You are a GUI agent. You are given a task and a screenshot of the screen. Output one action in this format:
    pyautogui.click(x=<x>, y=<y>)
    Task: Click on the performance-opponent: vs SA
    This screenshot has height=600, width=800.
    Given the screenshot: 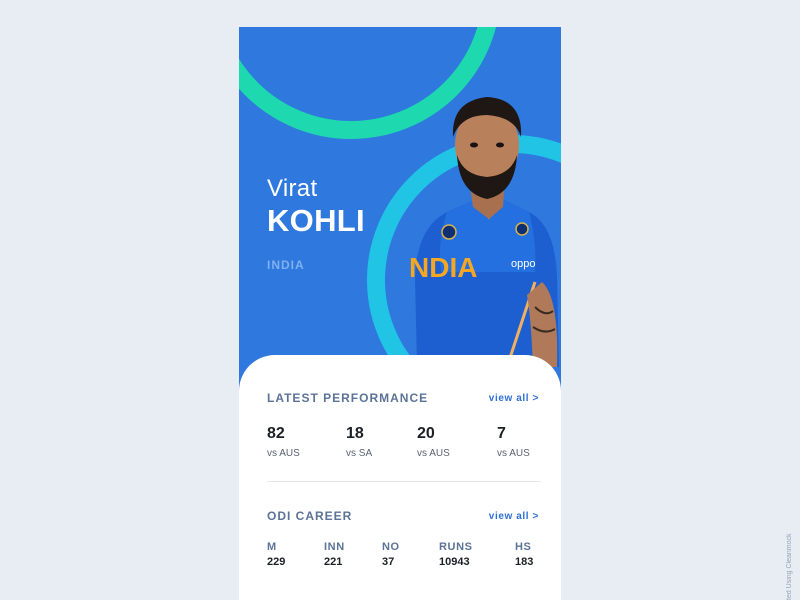 What is the action you would take?
    pyautogui.click(x=359, y=453)
    